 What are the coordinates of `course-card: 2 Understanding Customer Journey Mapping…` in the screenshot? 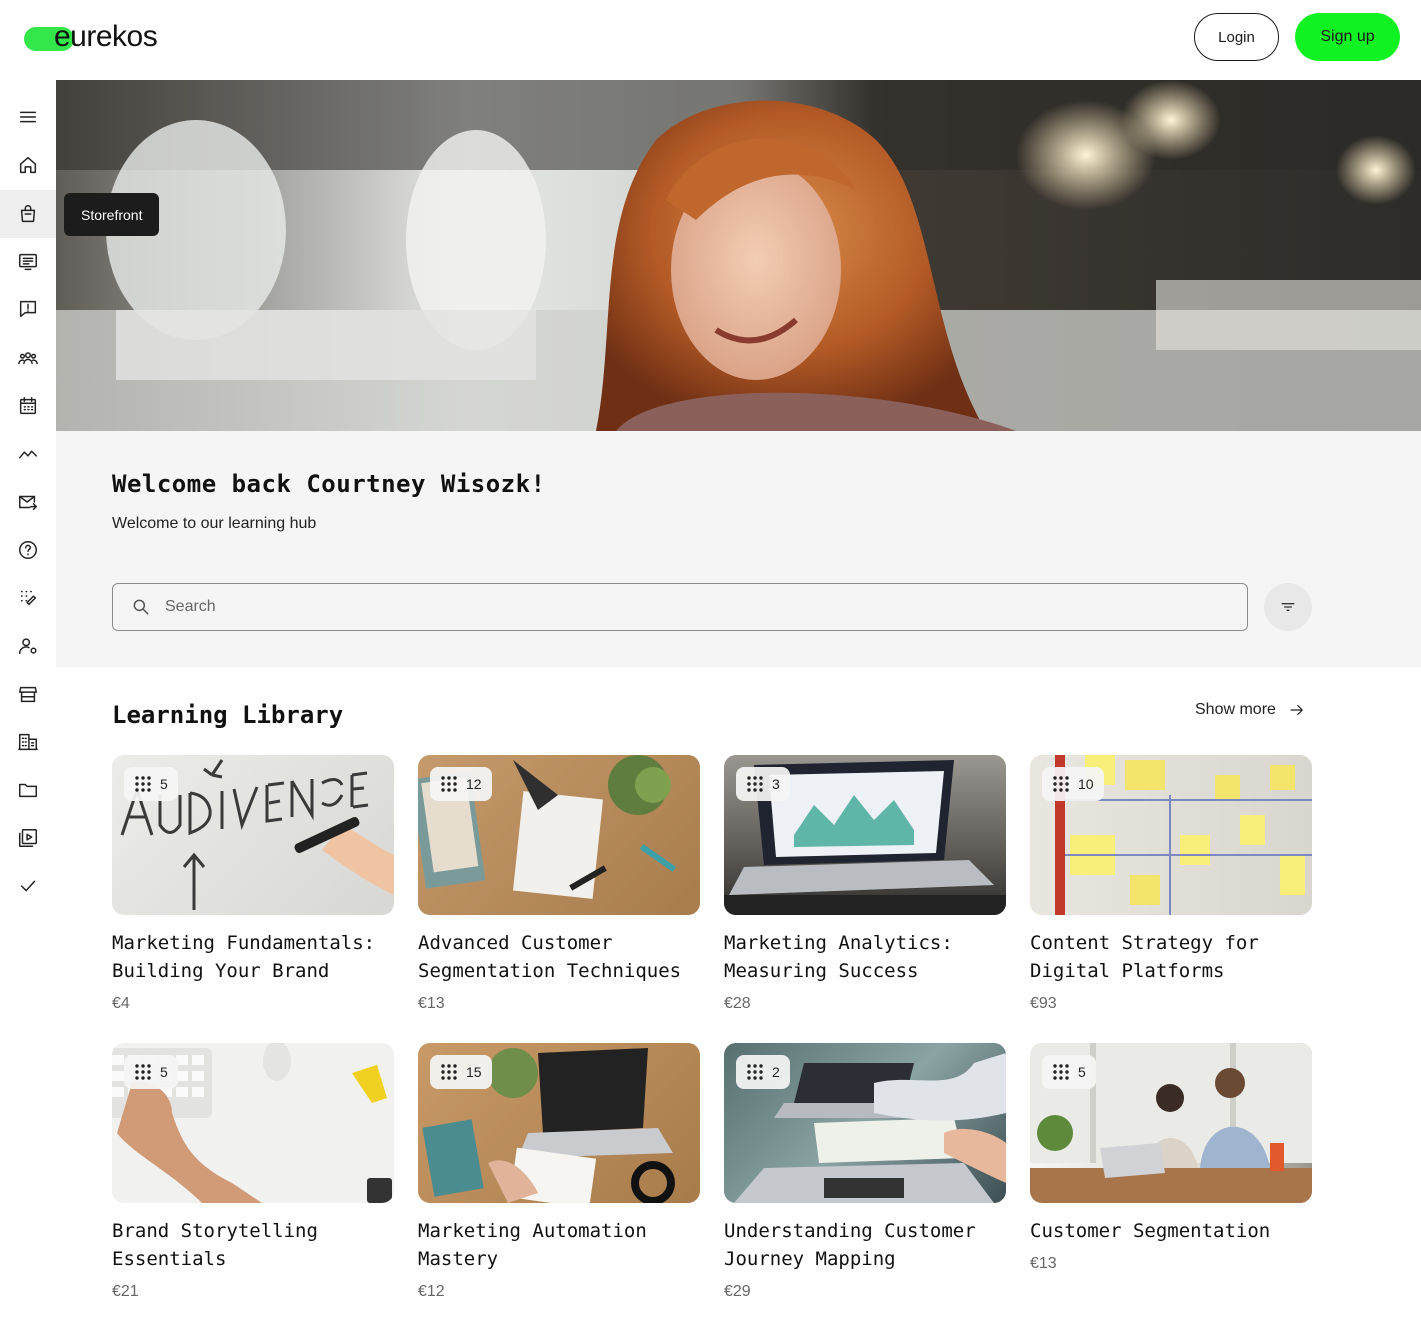 It's located at (865, 1172).